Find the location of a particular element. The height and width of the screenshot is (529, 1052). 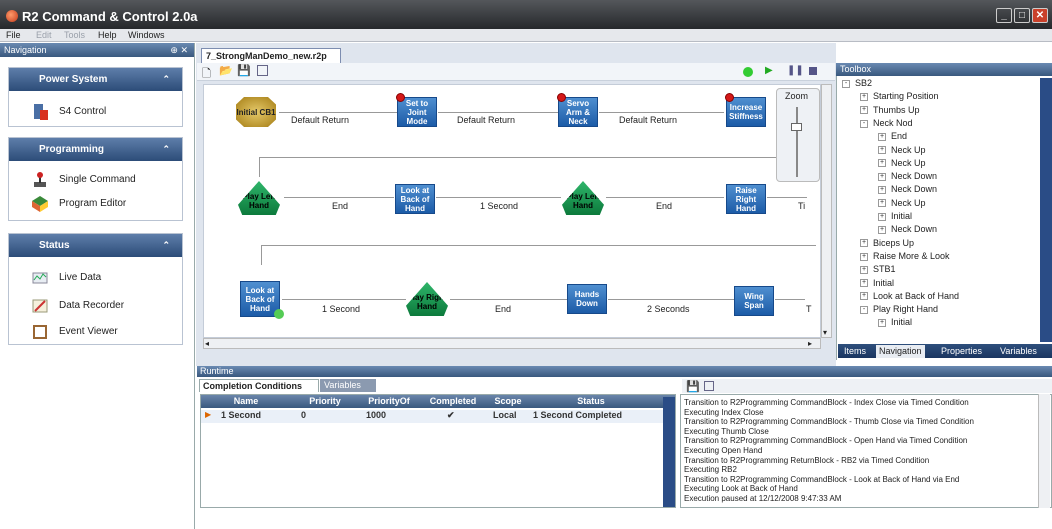

tab-completion-conditions: Completion Conditions is located at coordinates (259, 385).